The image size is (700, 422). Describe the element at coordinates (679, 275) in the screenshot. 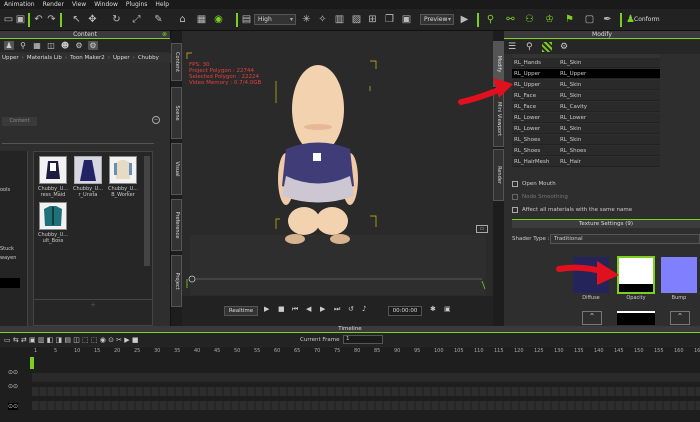

I see `bump-texture` at that location.